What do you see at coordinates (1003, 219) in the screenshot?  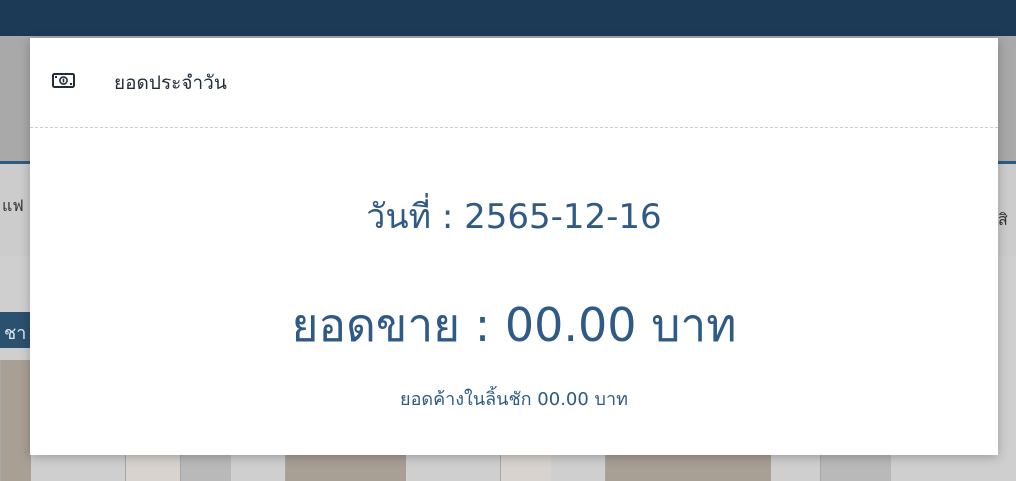 I see `background-tab-label-right: สิ` at bounding box center [1003, 219].